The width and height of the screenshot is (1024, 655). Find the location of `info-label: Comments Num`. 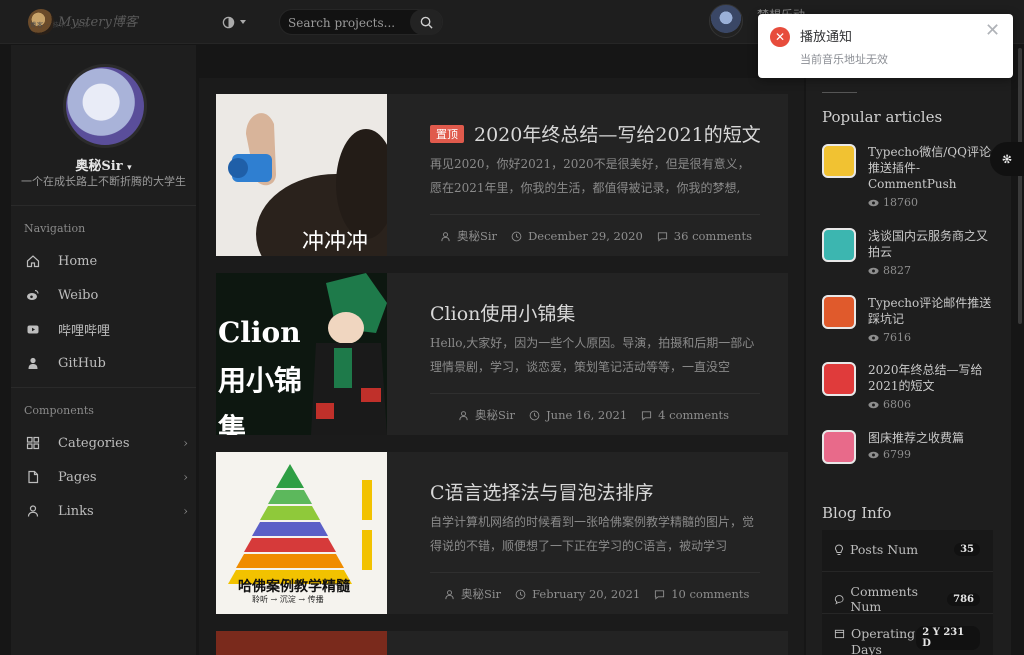

info-label: Comments Num is located at coordinates (884, 599).